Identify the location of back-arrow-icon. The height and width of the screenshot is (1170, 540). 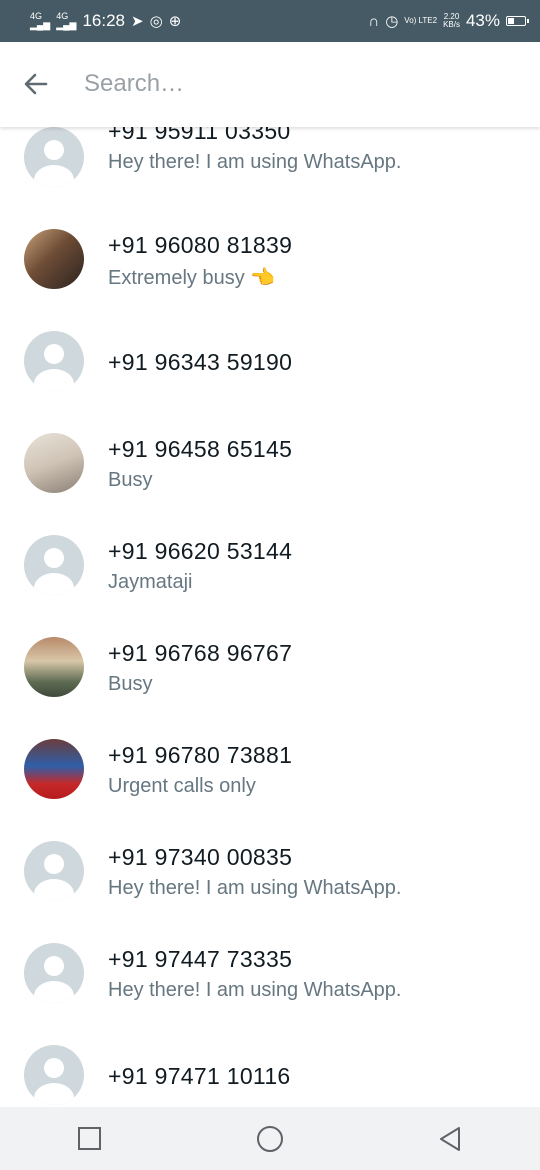
(36, 84).